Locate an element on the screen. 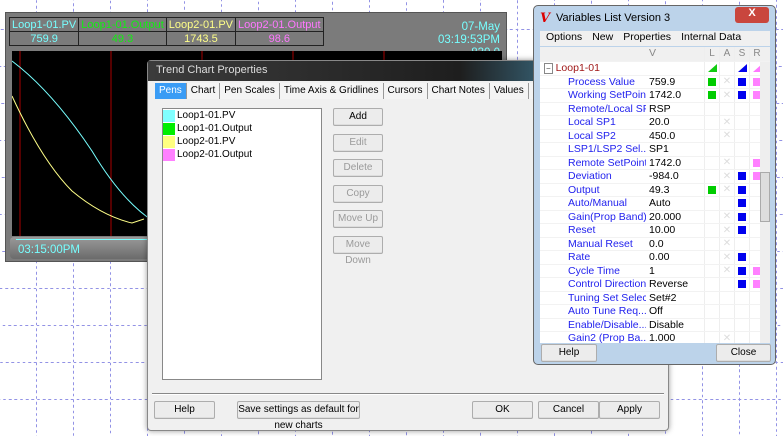 The height and width of the screenshot is (436, 783). variable-row: Gain2 (Prop Ba... 1.000 ✕ is located at coordinates (655, 337).